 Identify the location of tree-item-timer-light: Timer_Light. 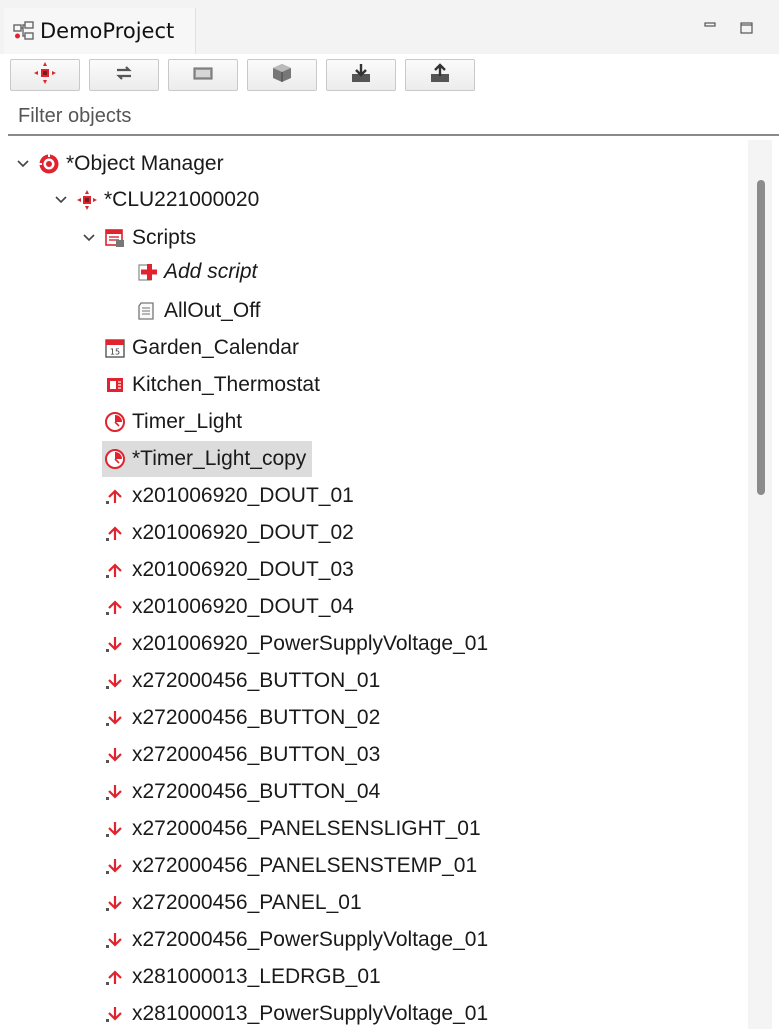
(173, 422).